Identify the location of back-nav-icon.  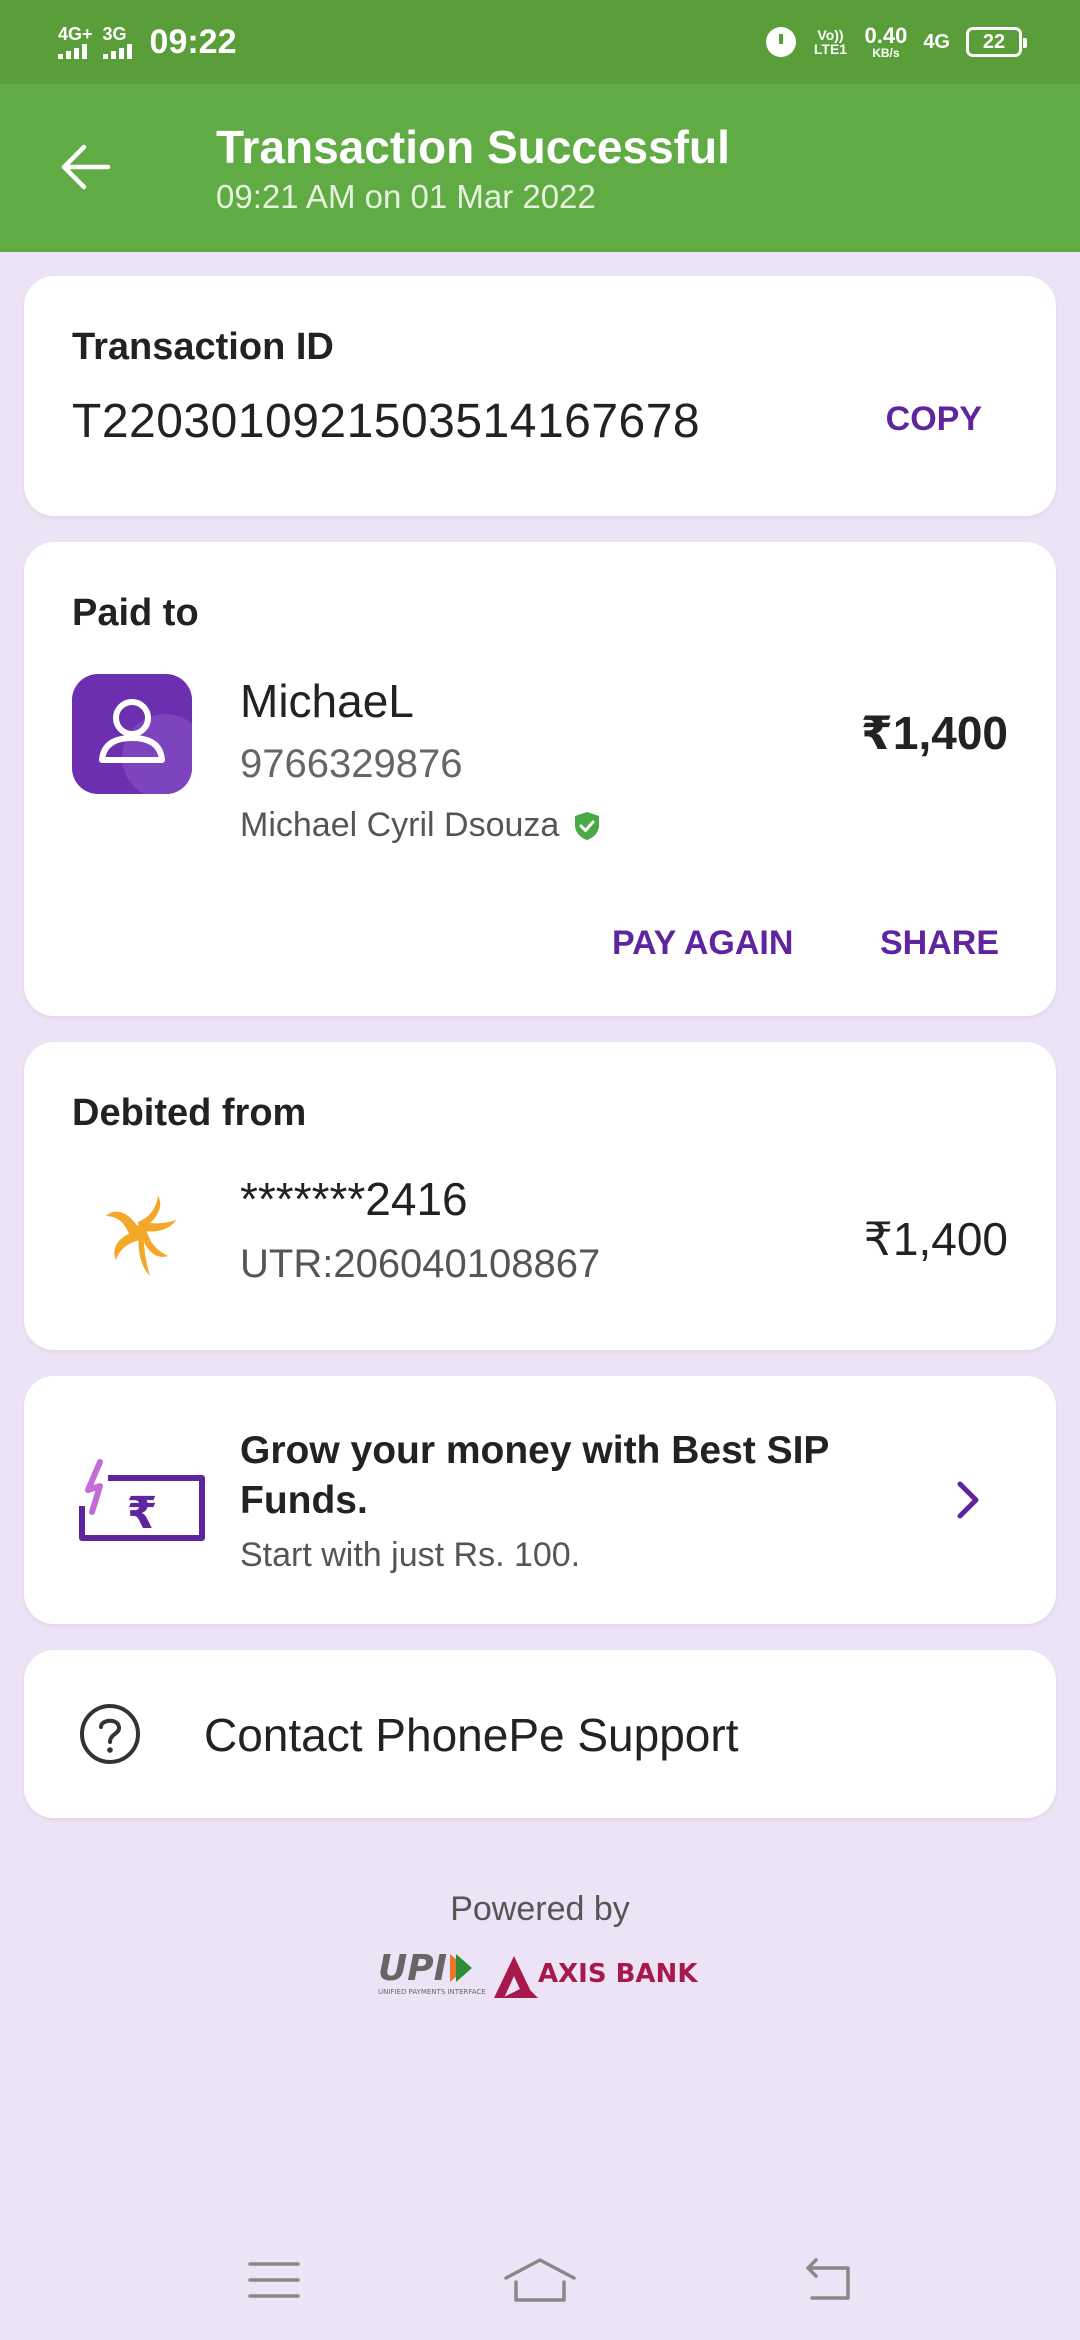
(824, 2280).